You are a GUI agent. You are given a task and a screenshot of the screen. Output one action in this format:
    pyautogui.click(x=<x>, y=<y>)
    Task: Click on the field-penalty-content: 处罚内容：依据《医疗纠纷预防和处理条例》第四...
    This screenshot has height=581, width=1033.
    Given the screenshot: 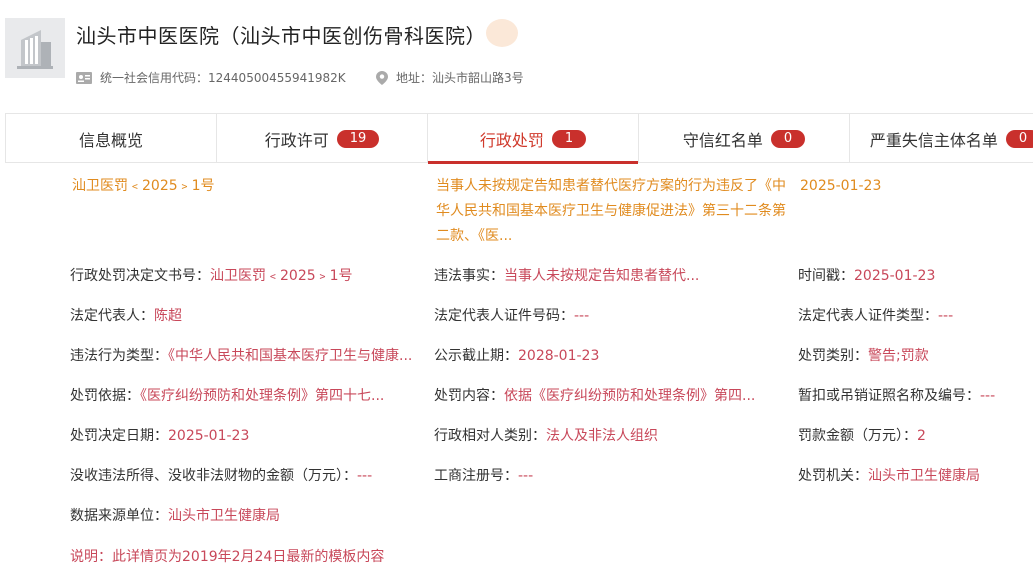 What is the action you would take?
    pyautogui.click(x=595, y=396)
    